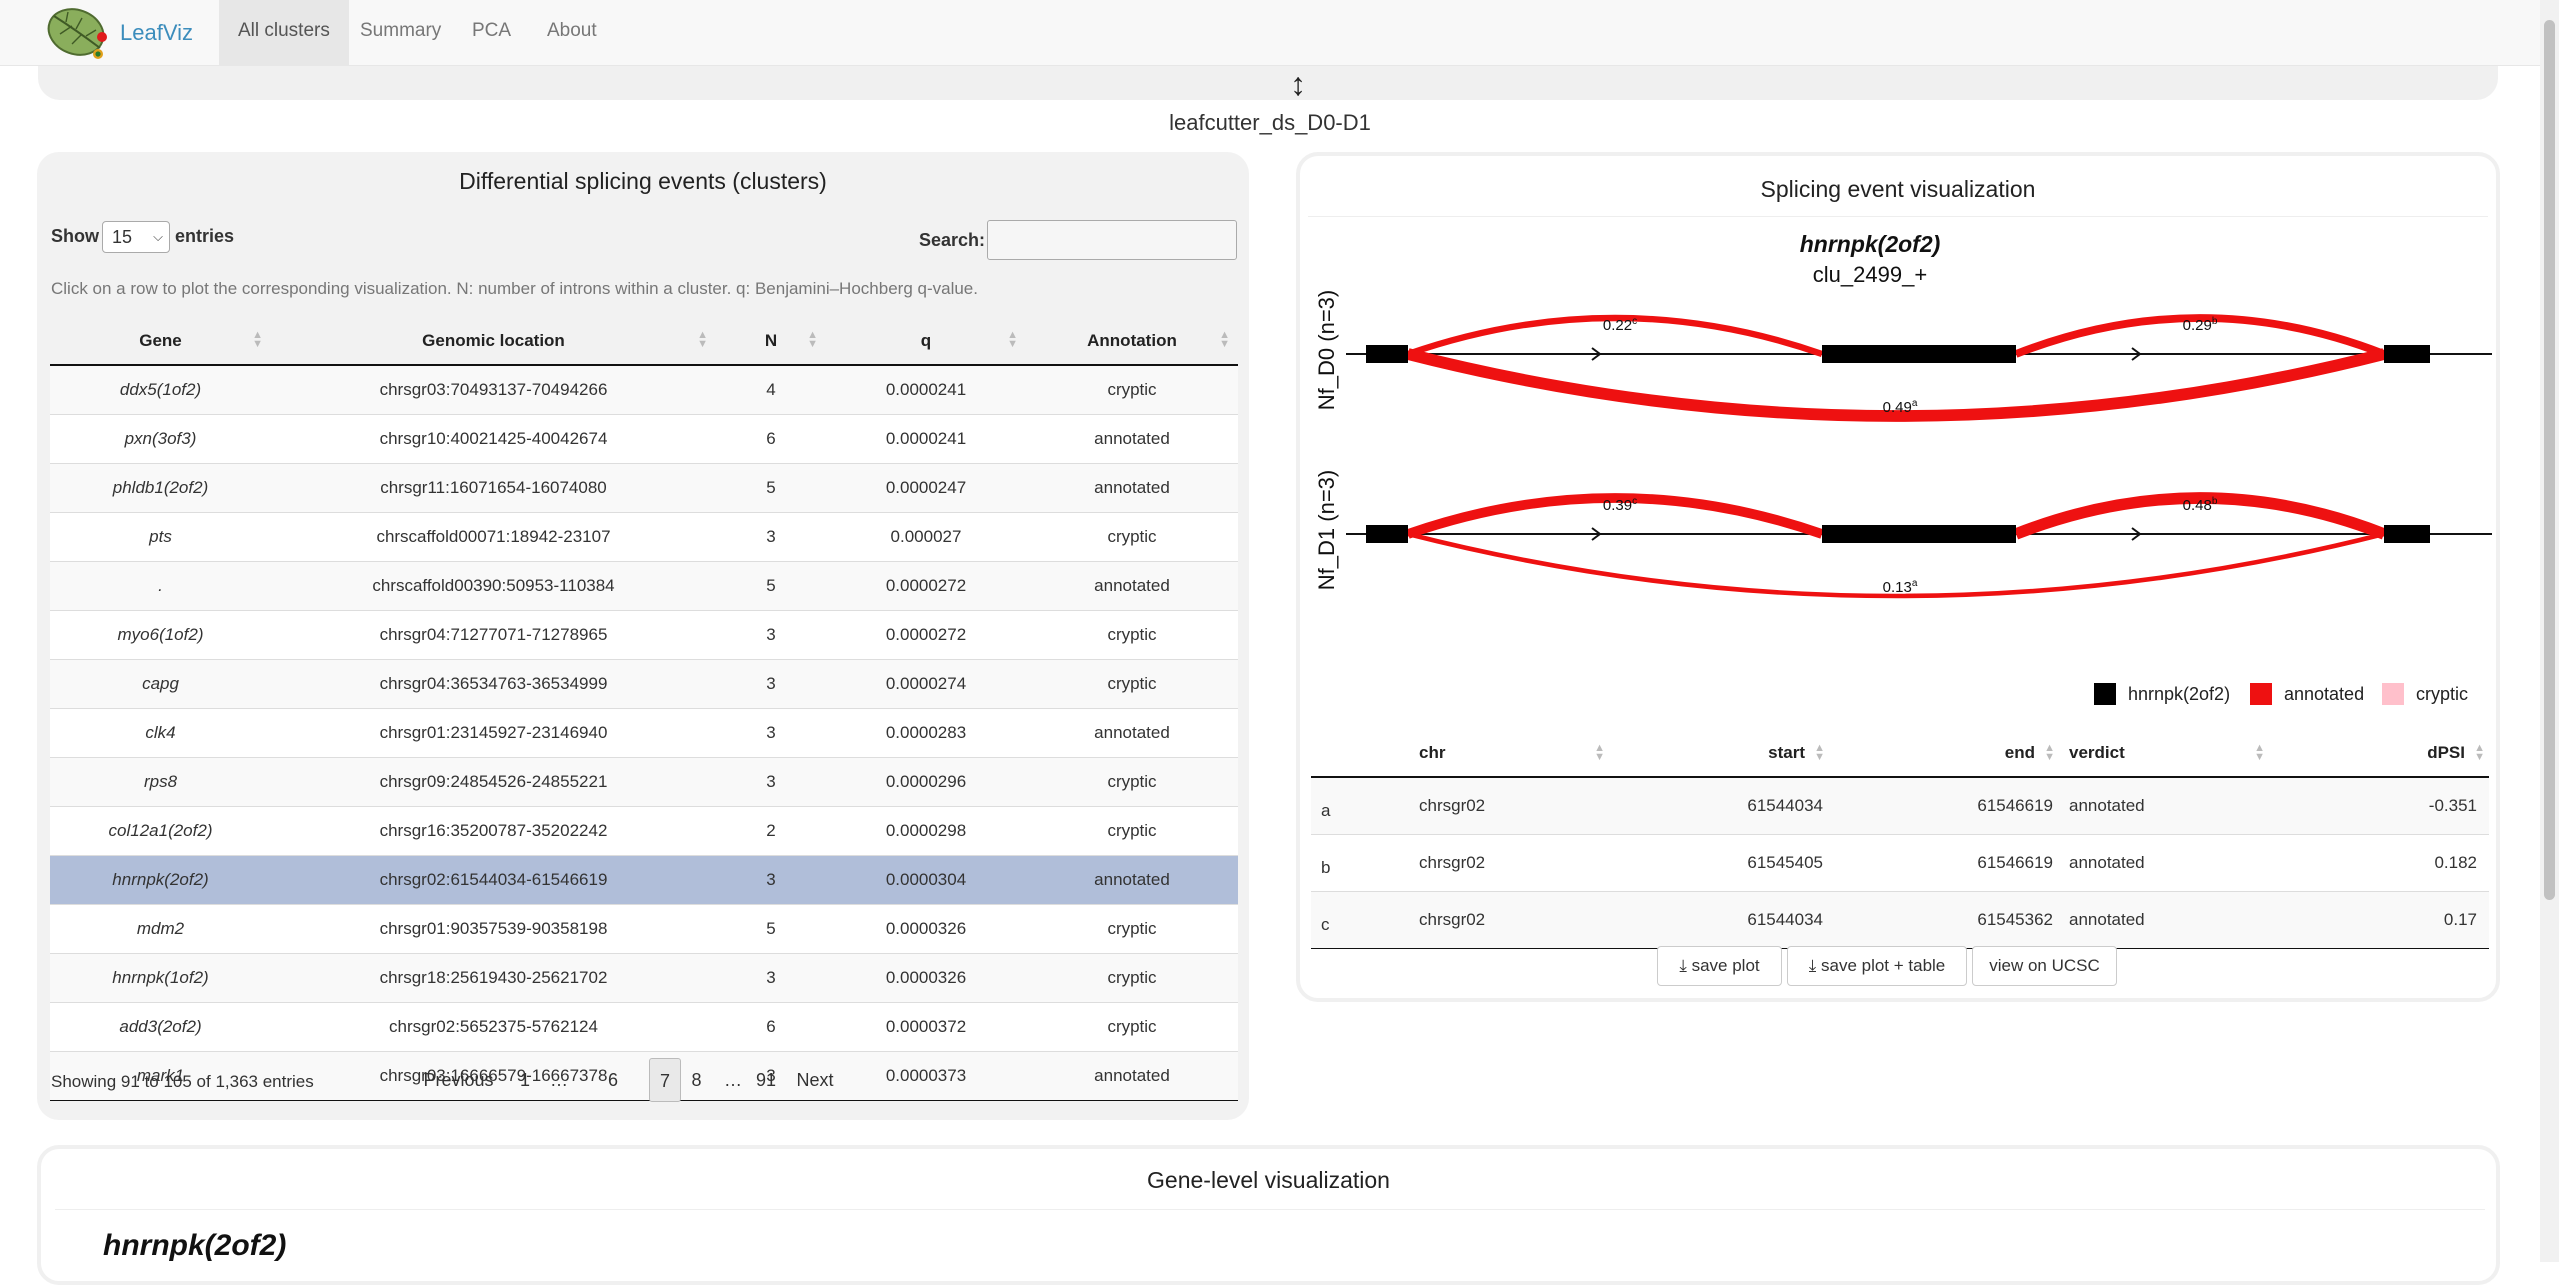  I want to click on cell-location: chrsgr04:36534763-36534999, so click(493, 684).